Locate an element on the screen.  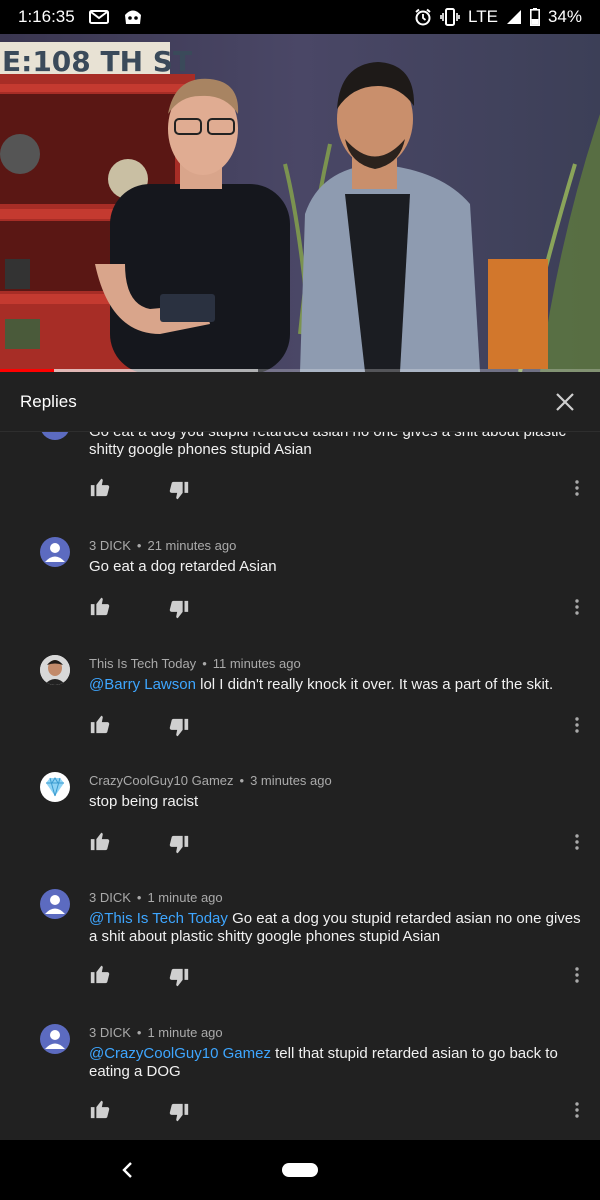
reply-meta: This Is Tech Today • 11 minutes ago is located at coordinates (195, 663).